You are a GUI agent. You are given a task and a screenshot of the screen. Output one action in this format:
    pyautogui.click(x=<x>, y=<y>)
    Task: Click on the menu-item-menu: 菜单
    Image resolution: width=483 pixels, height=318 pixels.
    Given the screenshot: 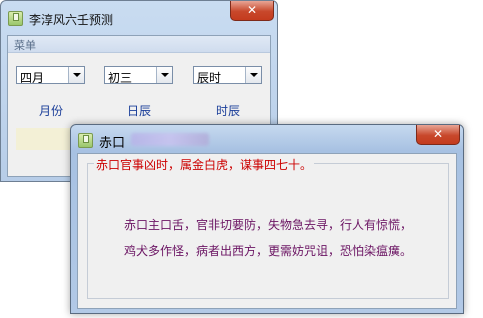 What is the action you would take?
    pyautogui.click(x=25, y=45)
    